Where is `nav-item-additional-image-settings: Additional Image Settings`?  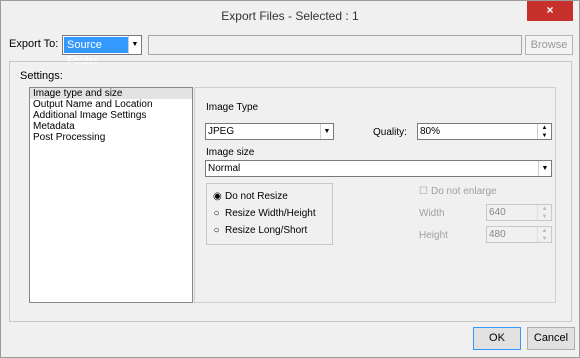 nav-item-additional-image-settings: Additional Image Settings is located at coordinates (111, 115).